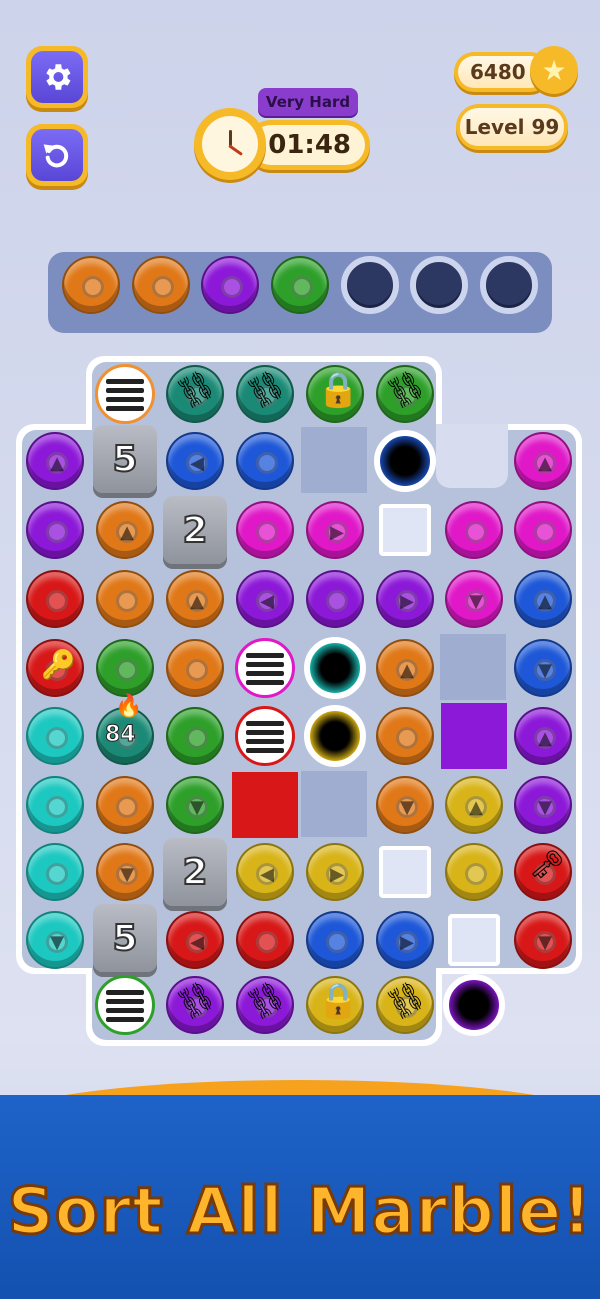 Image resolution: width=600 pixels, height=1299 pixels. I want to click on marble-blue: ▼, so click(543, 668).